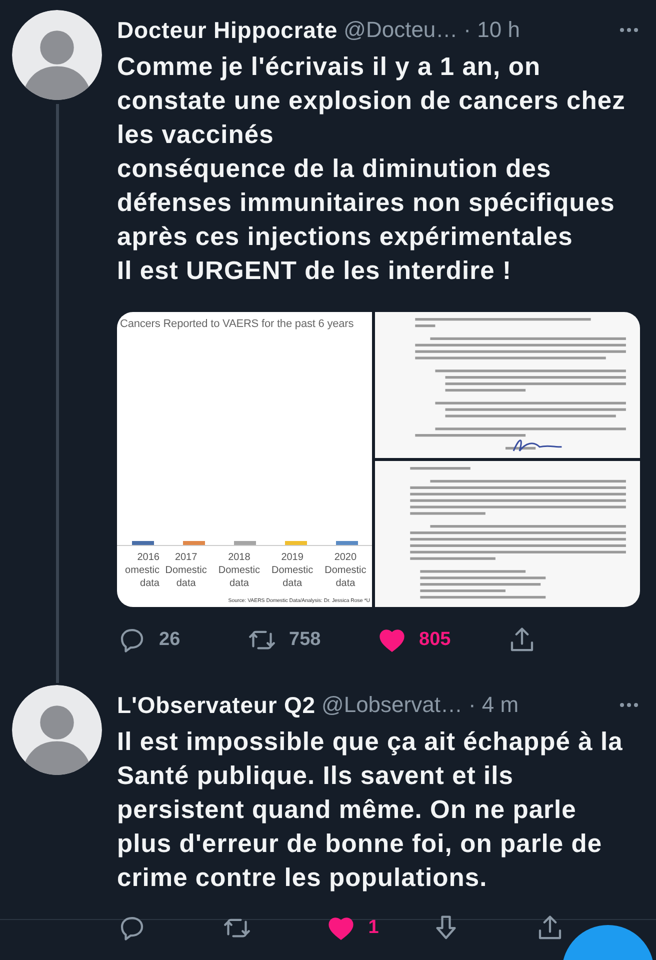 The width and height of the screenshot is (656, 960). Describe the element at coordinates (239, 570) in the screenshot. I see `category-label: 2018 Domestic data` at that location.